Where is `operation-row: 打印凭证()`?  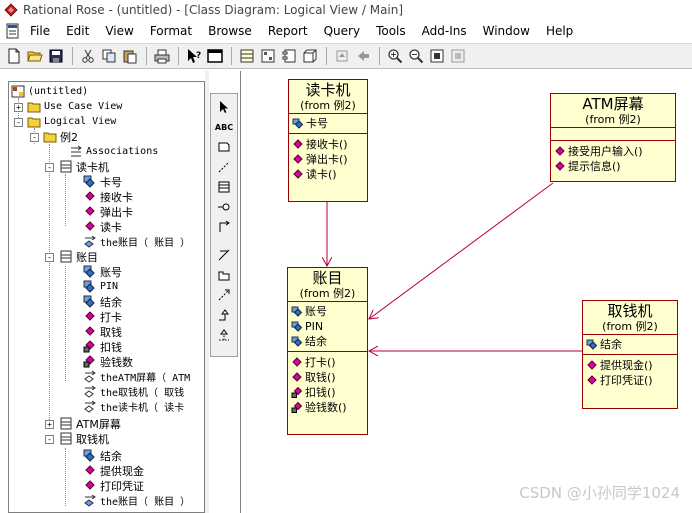 operation-row: 打印凭证() is located at coordinates (630, 380).